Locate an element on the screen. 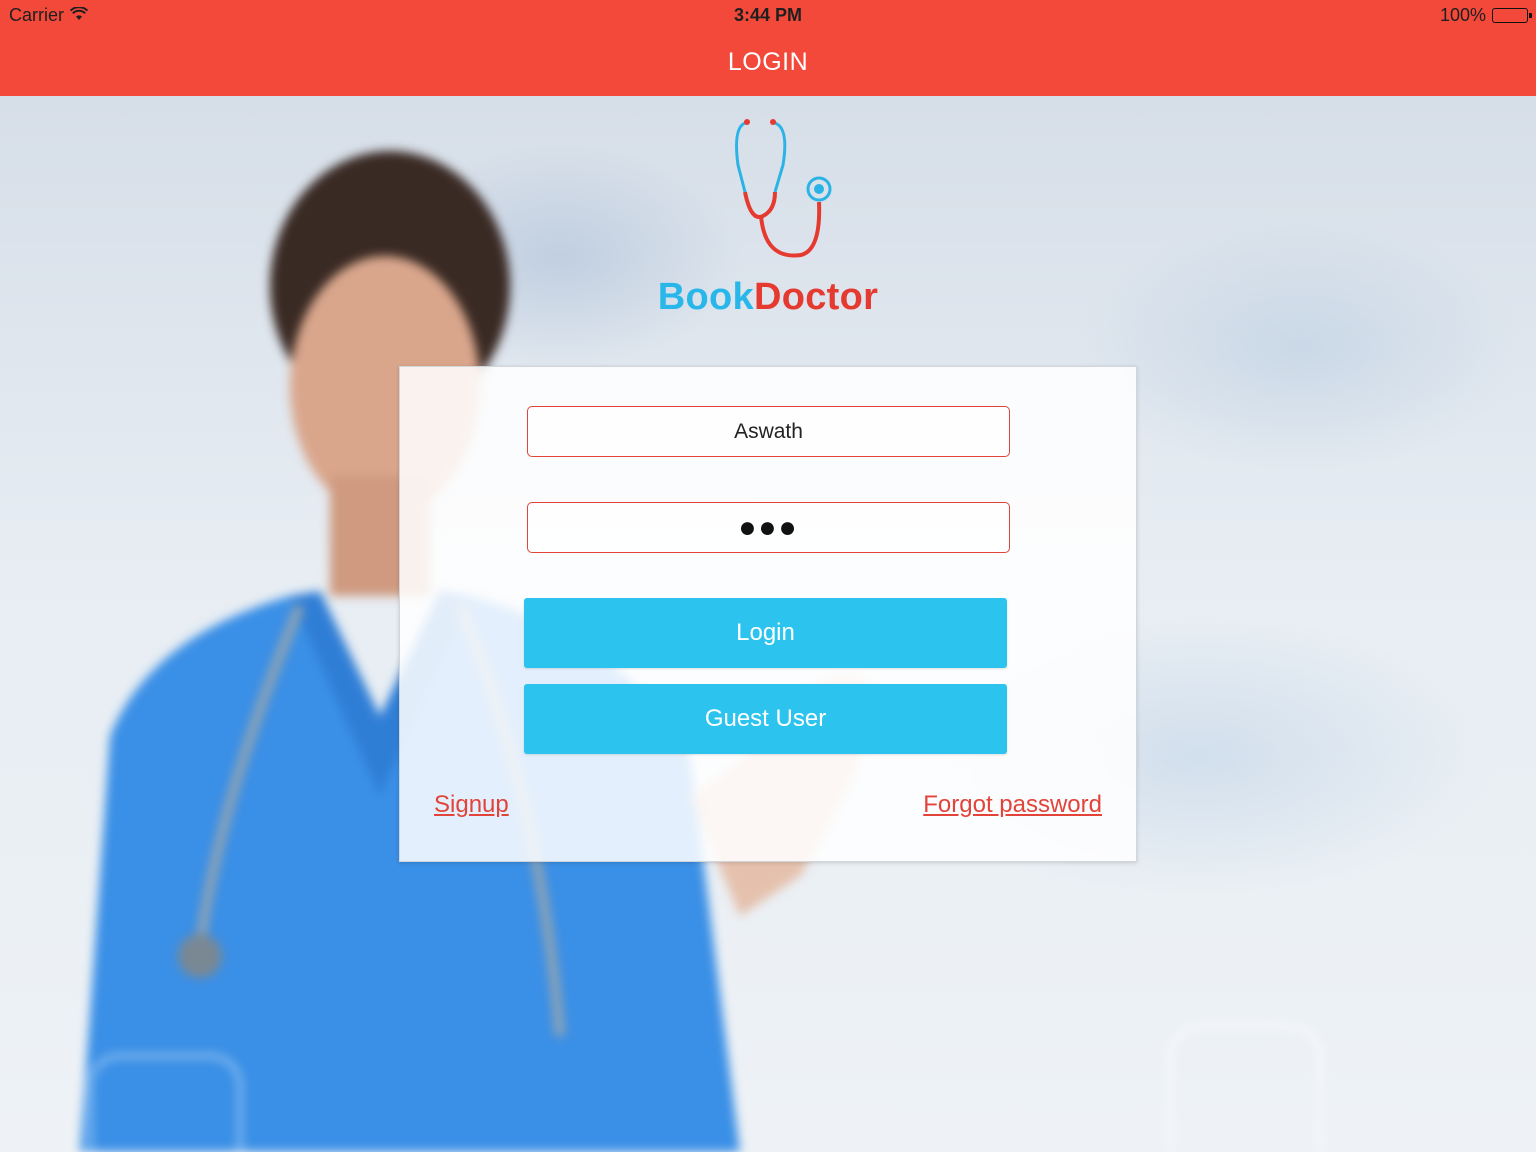  brand-name-book: Book is located at coordinates (705, 297).